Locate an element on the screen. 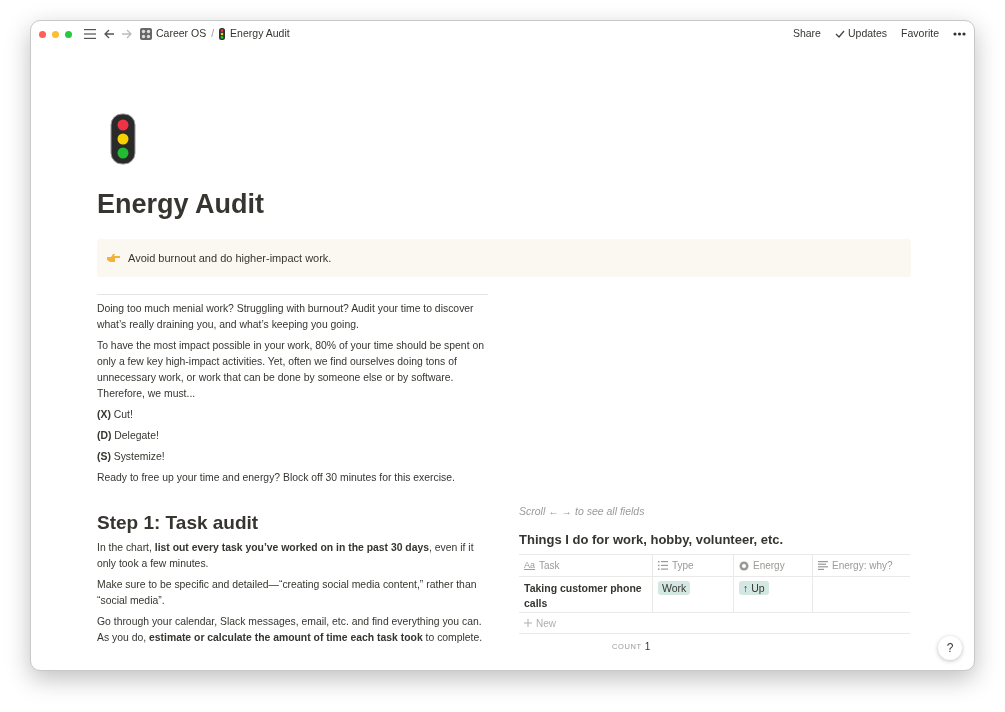  menu-icon is located at coordinates (90, 34).